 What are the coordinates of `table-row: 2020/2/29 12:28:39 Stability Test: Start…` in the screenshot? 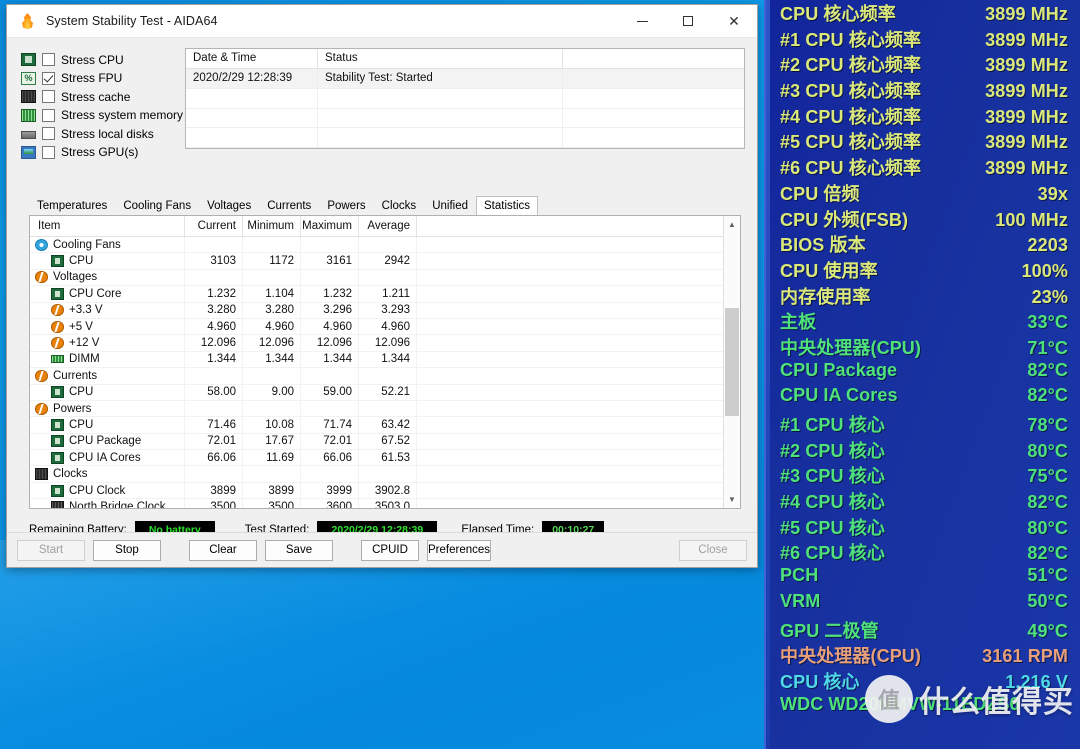 It's located at (465, 79).